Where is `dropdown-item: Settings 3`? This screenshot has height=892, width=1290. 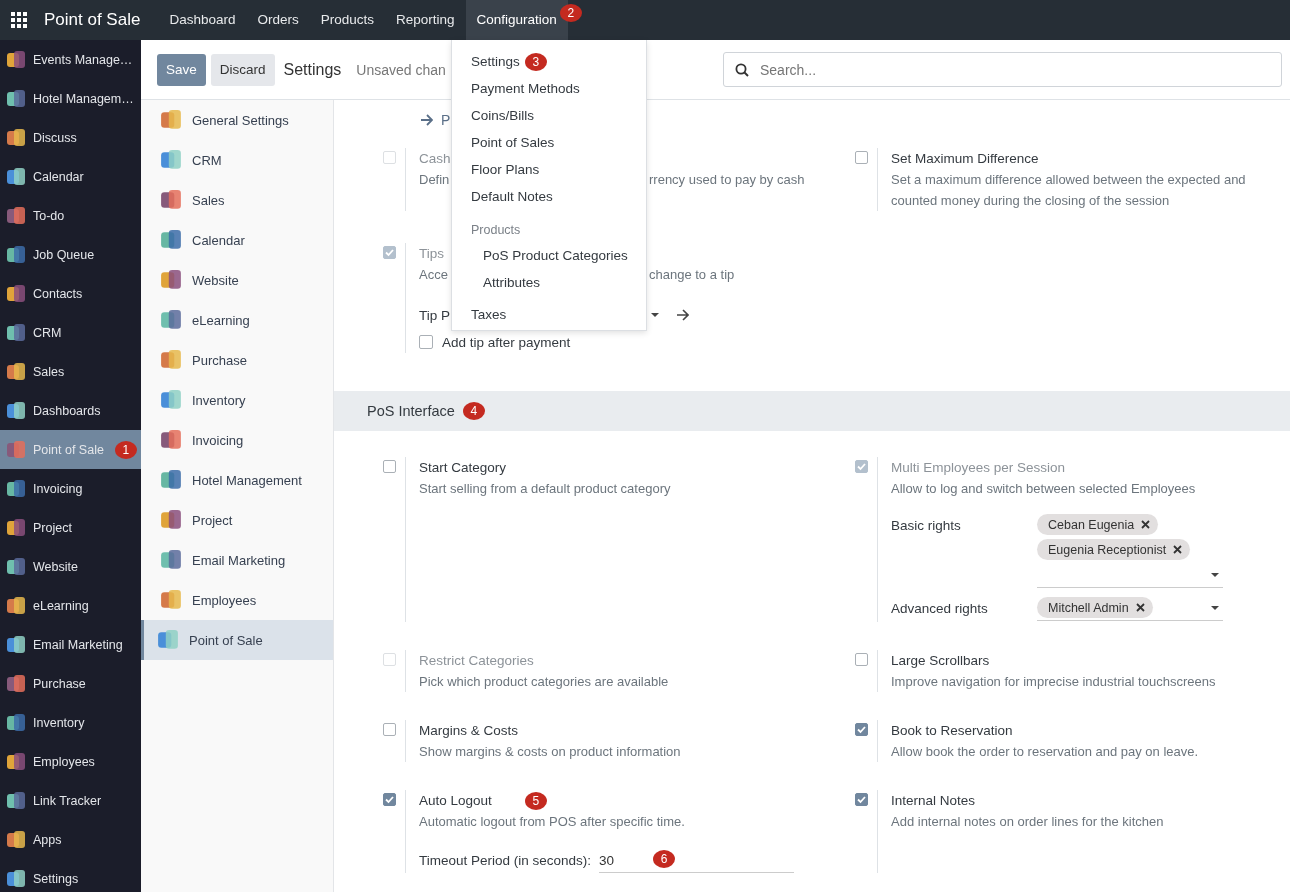
dropdown-item: Settings 3 is located at coordinates (549, 61).